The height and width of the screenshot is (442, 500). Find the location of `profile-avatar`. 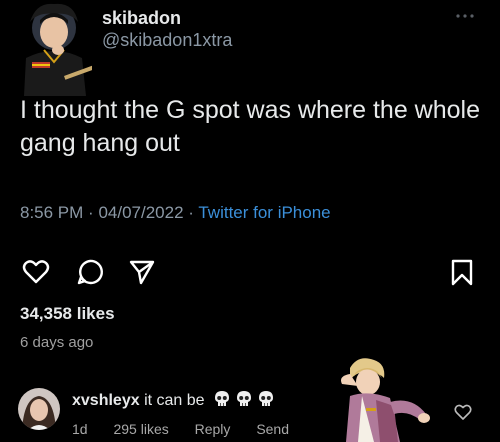

profile-avatar is located at coordinates (59, 48).